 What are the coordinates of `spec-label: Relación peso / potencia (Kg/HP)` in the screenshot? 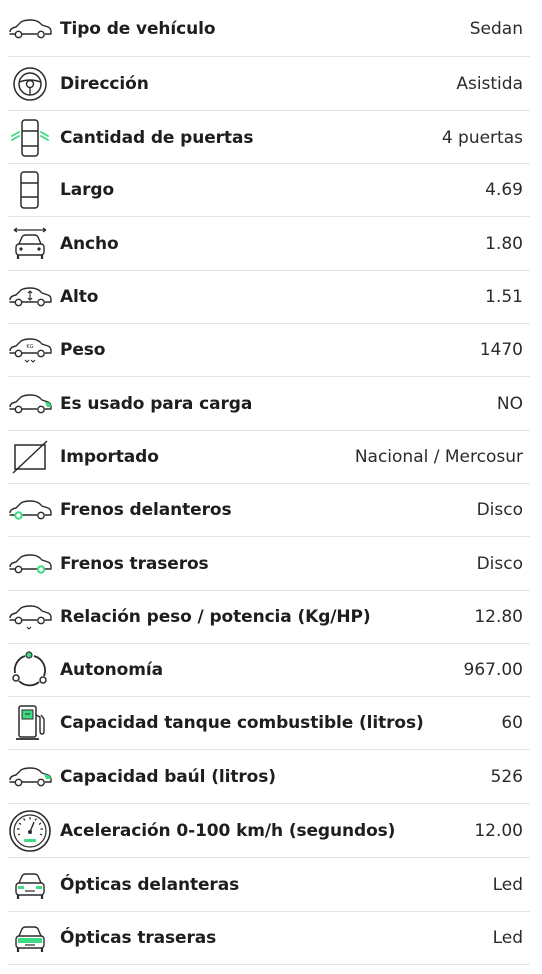 It's located at (215, 617).